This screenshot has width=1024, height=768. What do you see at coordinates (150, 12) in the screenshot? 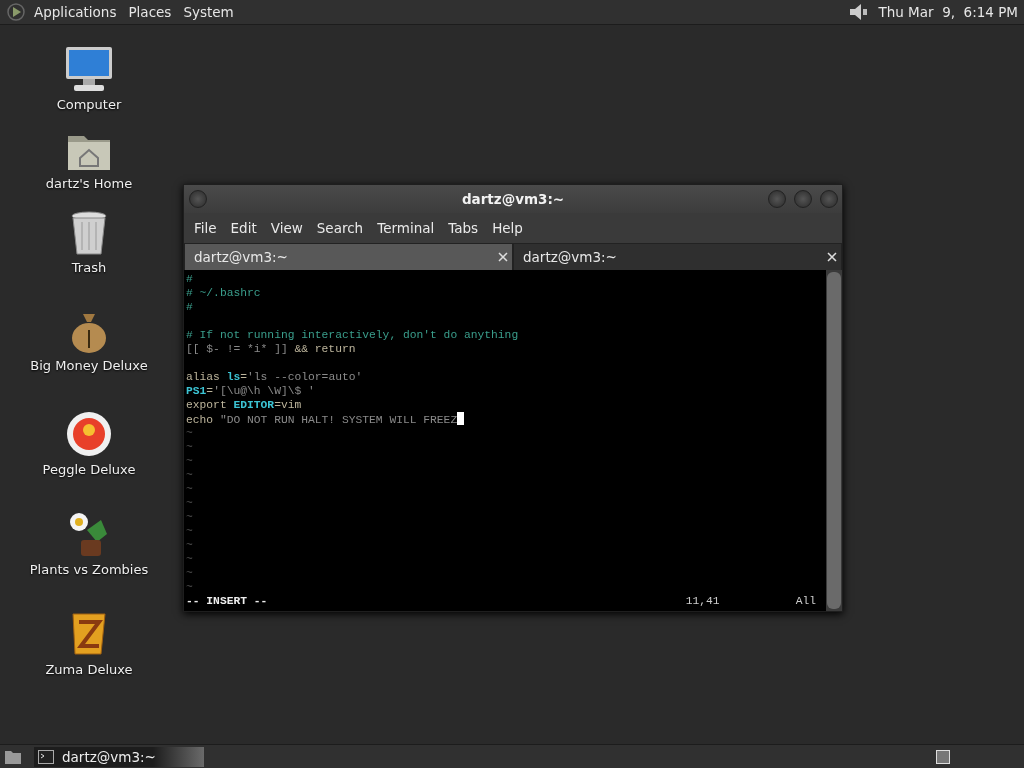
I see `panel-menu: Places` at bounding box center [150, 12].